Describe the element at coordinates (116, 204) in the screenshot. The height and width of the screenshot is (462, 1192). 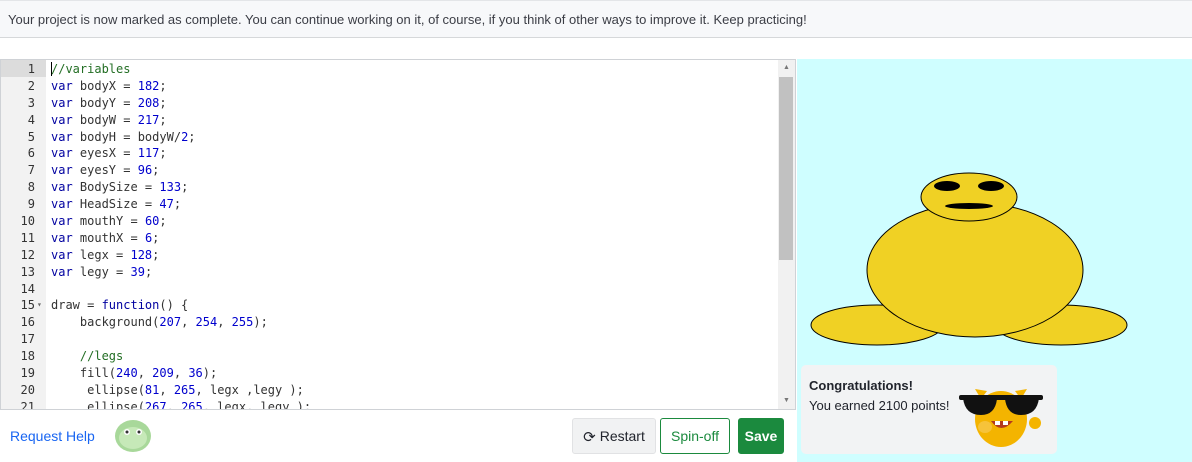
I see `code-text: var HeadSize = 47;` at that location.